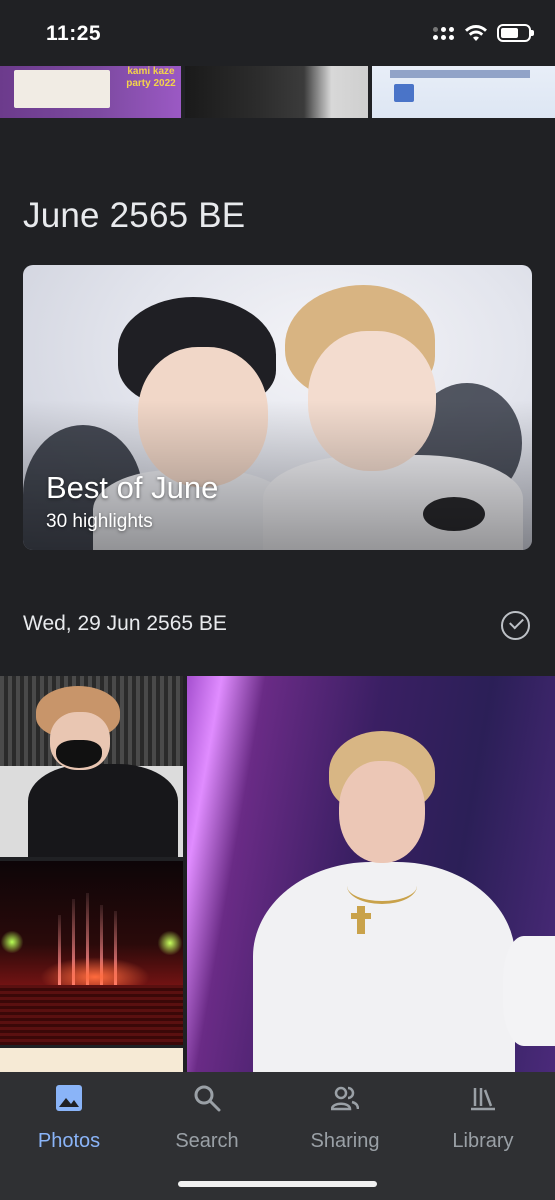 The height and width of the screenshot is (1200, 555). Describe the element at coordinates (345, 1122) in the screenshot. I see `nav-item-sharing: Sharing` at that location.